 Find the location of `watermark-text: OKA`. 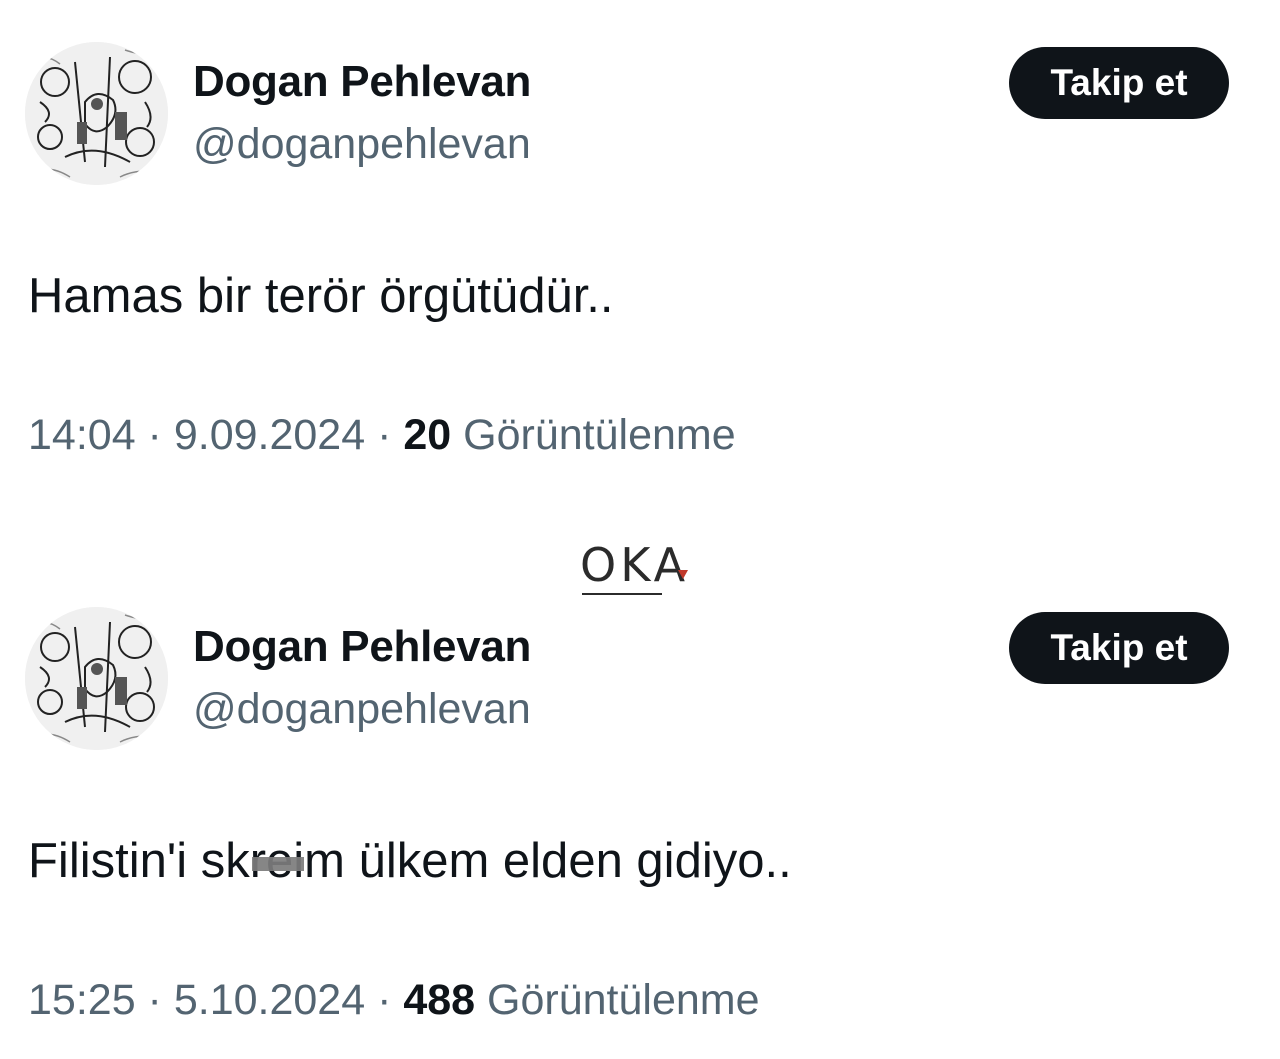

watermark-text: OKA is located at coordinates (635, 565).